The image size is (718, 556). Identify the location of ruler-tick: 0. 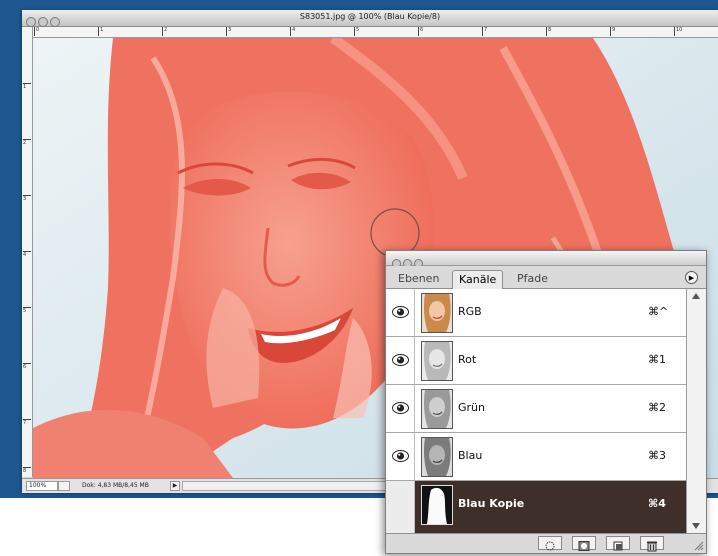
(36, 31).